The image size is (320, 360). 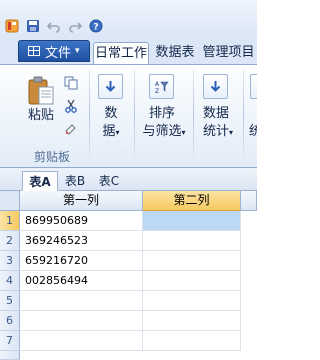 I want to click on svg-text: A, so click(x=157, y=84).